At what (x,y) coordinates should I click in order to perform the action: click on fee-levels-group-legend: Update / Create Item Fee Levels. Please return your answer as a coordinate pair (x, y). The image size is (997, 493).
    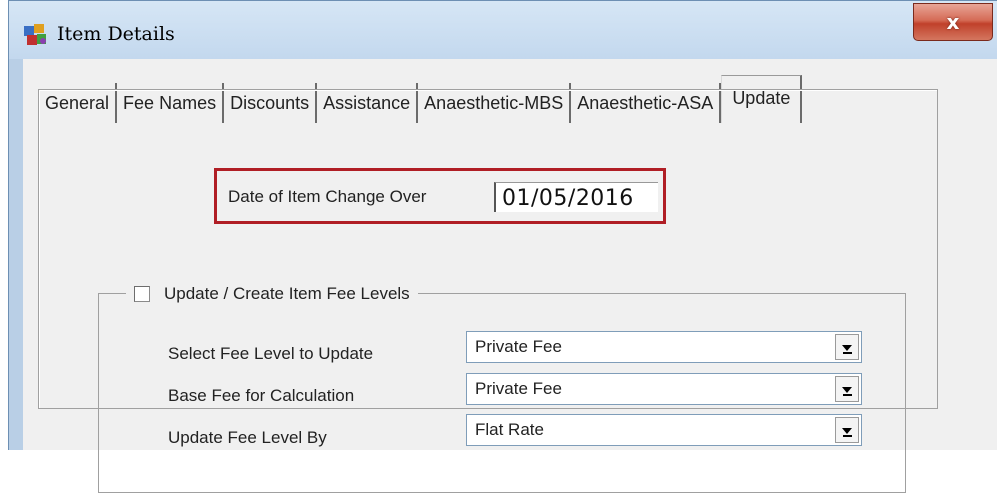
    Looking at the image, I should click on (272, 294).